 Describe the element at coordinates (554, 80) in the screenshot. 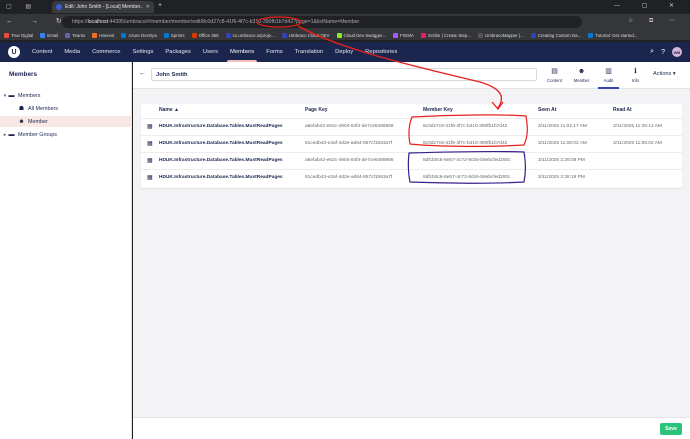

I see `app-label: Content` at that location.